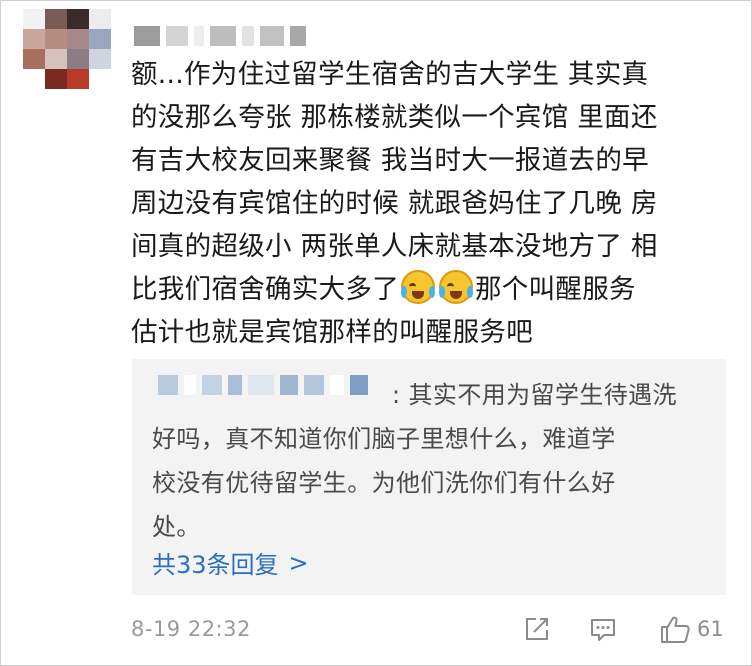  What do you see at coordinates (390, 160) in the screenshot?
I see `comment-line: 有吉大校友回来聚餐 我当时大一报道去的早` at bounding box center [390, 160].